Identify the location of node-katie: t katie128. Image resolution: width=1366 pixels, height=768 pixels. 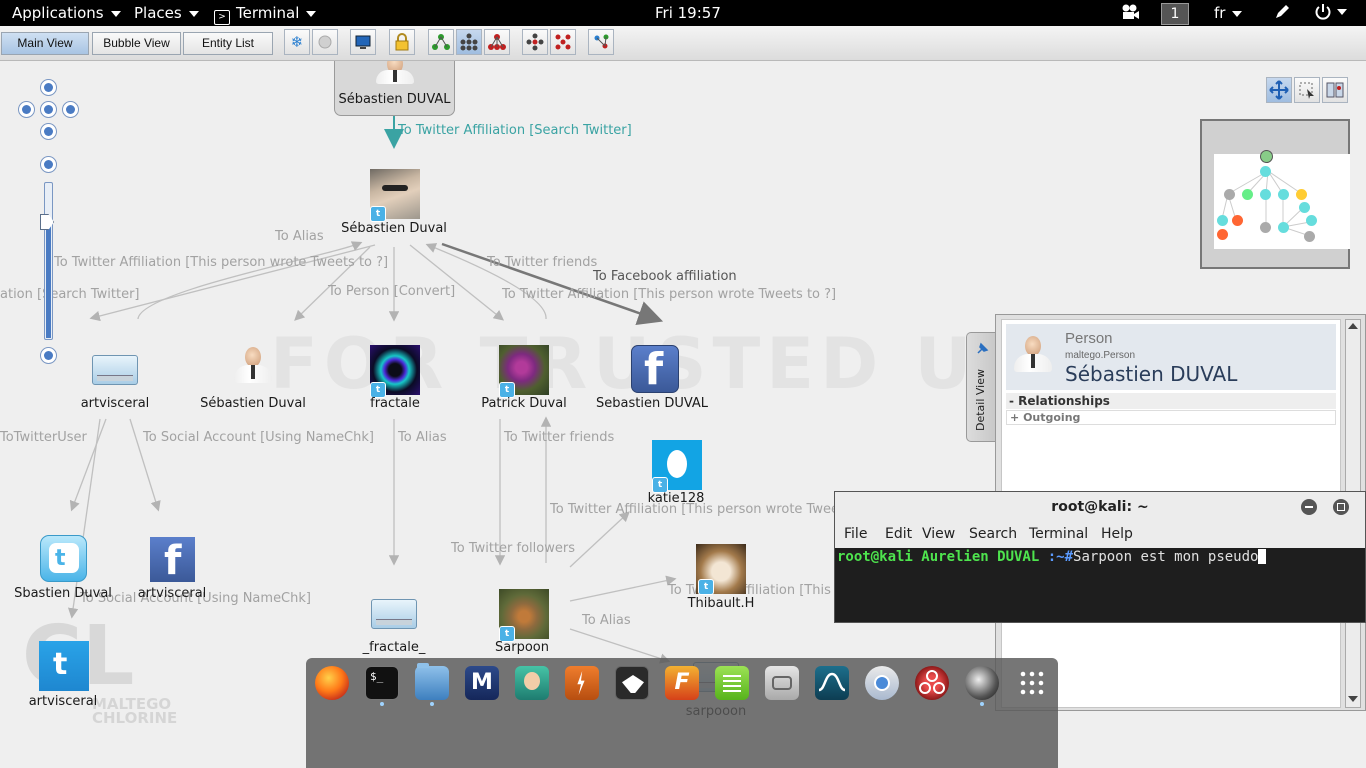
(676, 474).